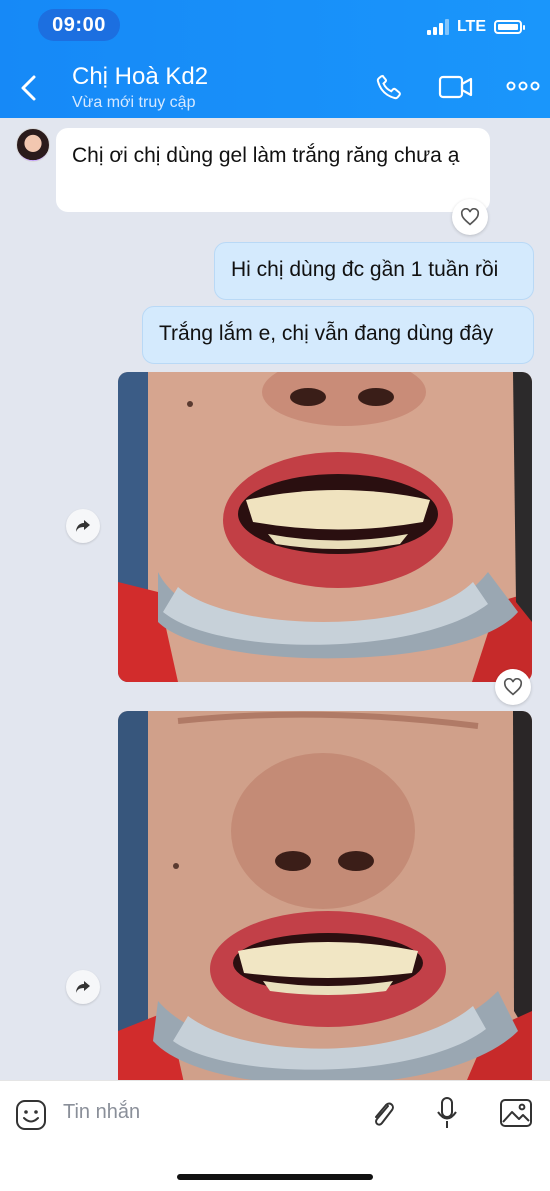 The height and width of the screenshot is (1191, 550). What do you see at coordinates (456, 87) in the screenshot?
I see `video-call-icon` at bounding box center [456, 87].